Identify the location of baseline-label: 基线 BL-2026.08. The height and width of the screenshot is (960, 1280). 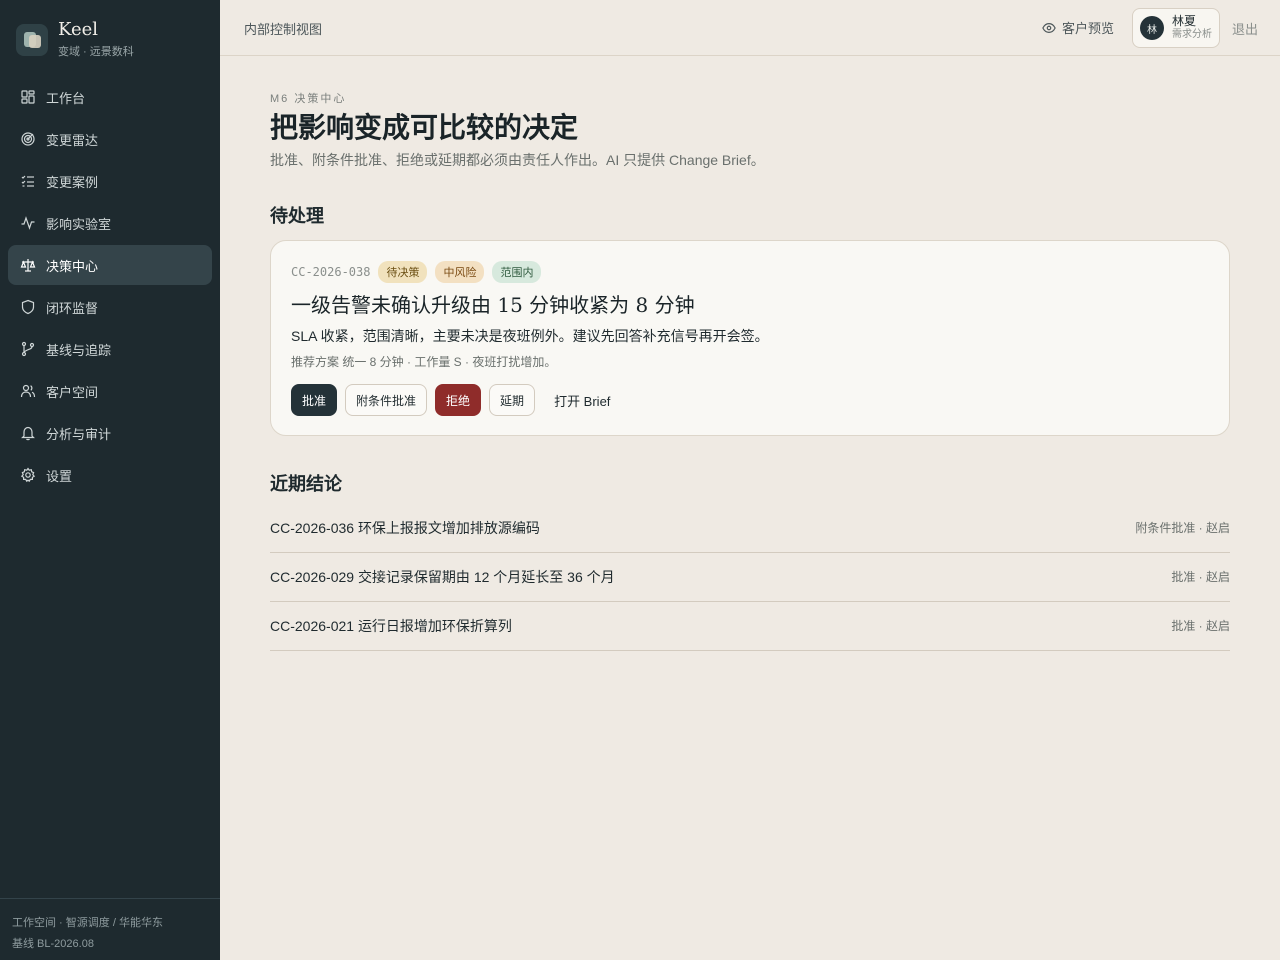
(53, 944).